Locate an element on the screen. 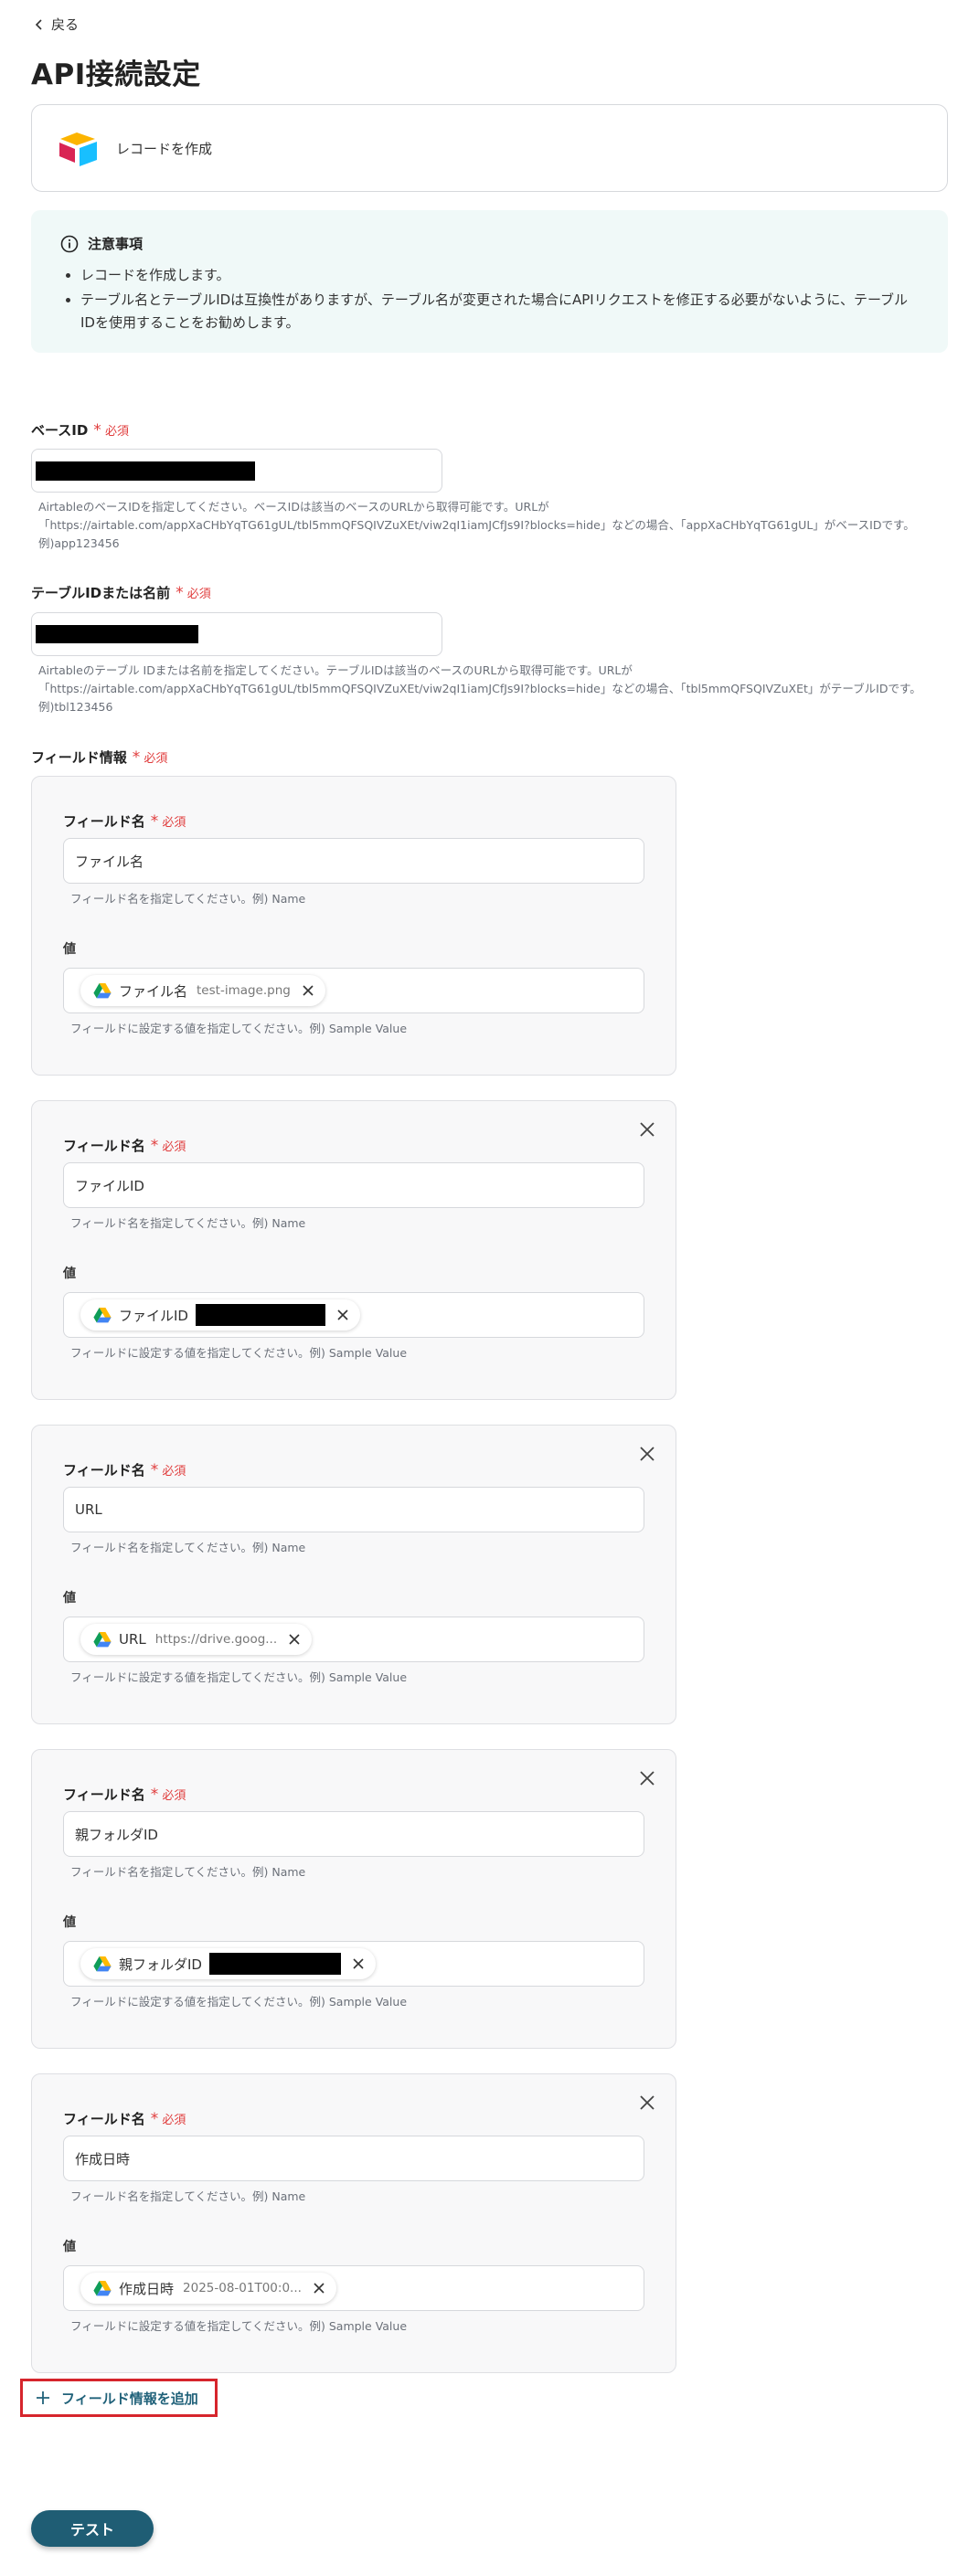 The height and width of the screenshot is (2576, 979). fields-section-label: フィールド情報 * 必須 is located at coordinates (99, 757).